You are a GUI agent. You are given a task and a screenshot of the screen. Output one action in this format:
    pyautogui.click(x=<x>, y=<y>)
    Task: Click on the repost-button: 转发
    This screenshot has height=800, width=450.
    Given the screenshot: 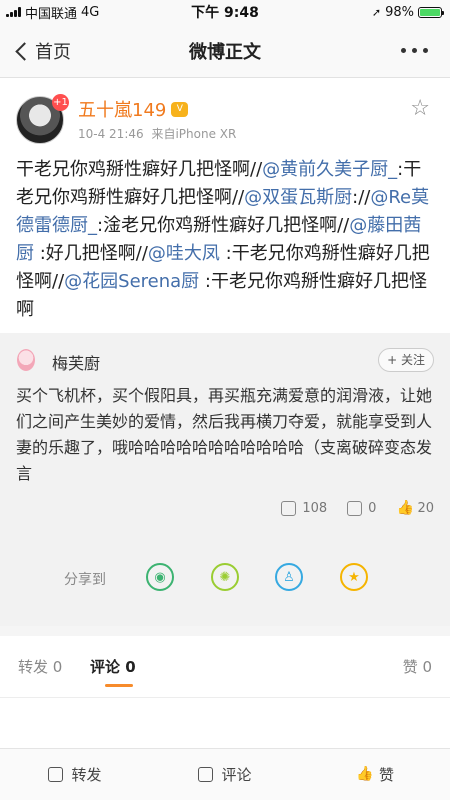 What is the action you would take?
    pyautogui.click(x=75, y=774)
    